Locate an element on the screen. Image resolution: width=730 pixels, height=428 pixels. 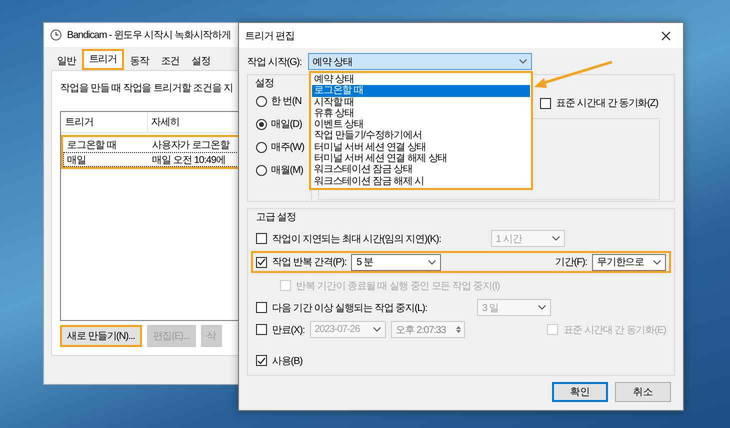
checkbox-label: 표준 시간대 간 동기화(Z) is located at coordinates (607, 103).